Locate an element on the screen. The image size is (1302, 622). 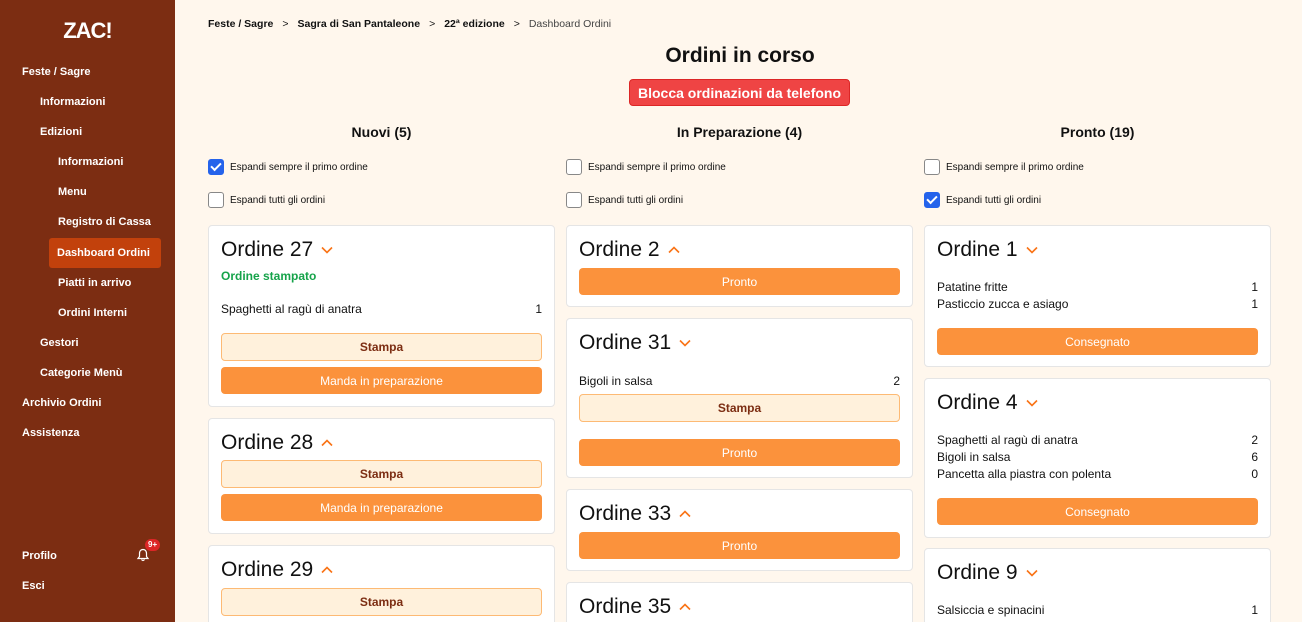
sidebar-item-edizione-informazioni: Informazioni is located at coordinates (90, 162).